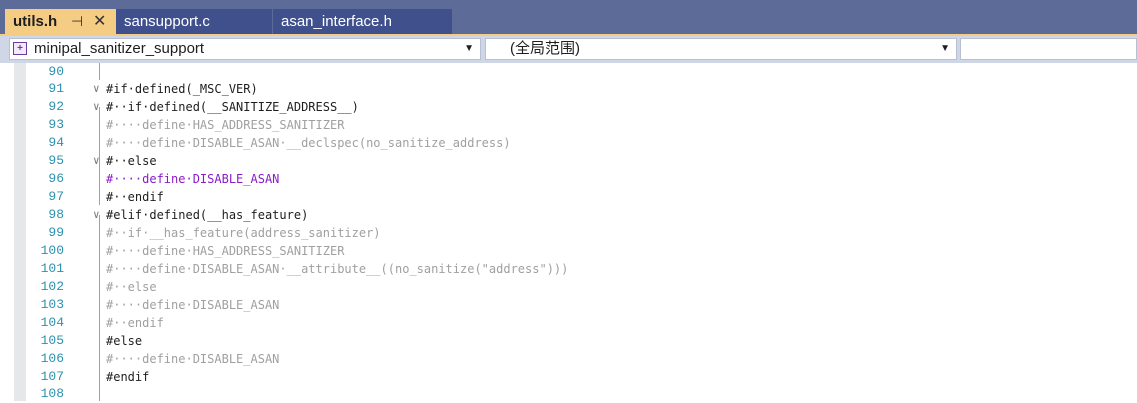  Describe the element at coordinates (721, 49) in the screenshot. I see `scope-dropdown: (全局范围) ▼` at that location.